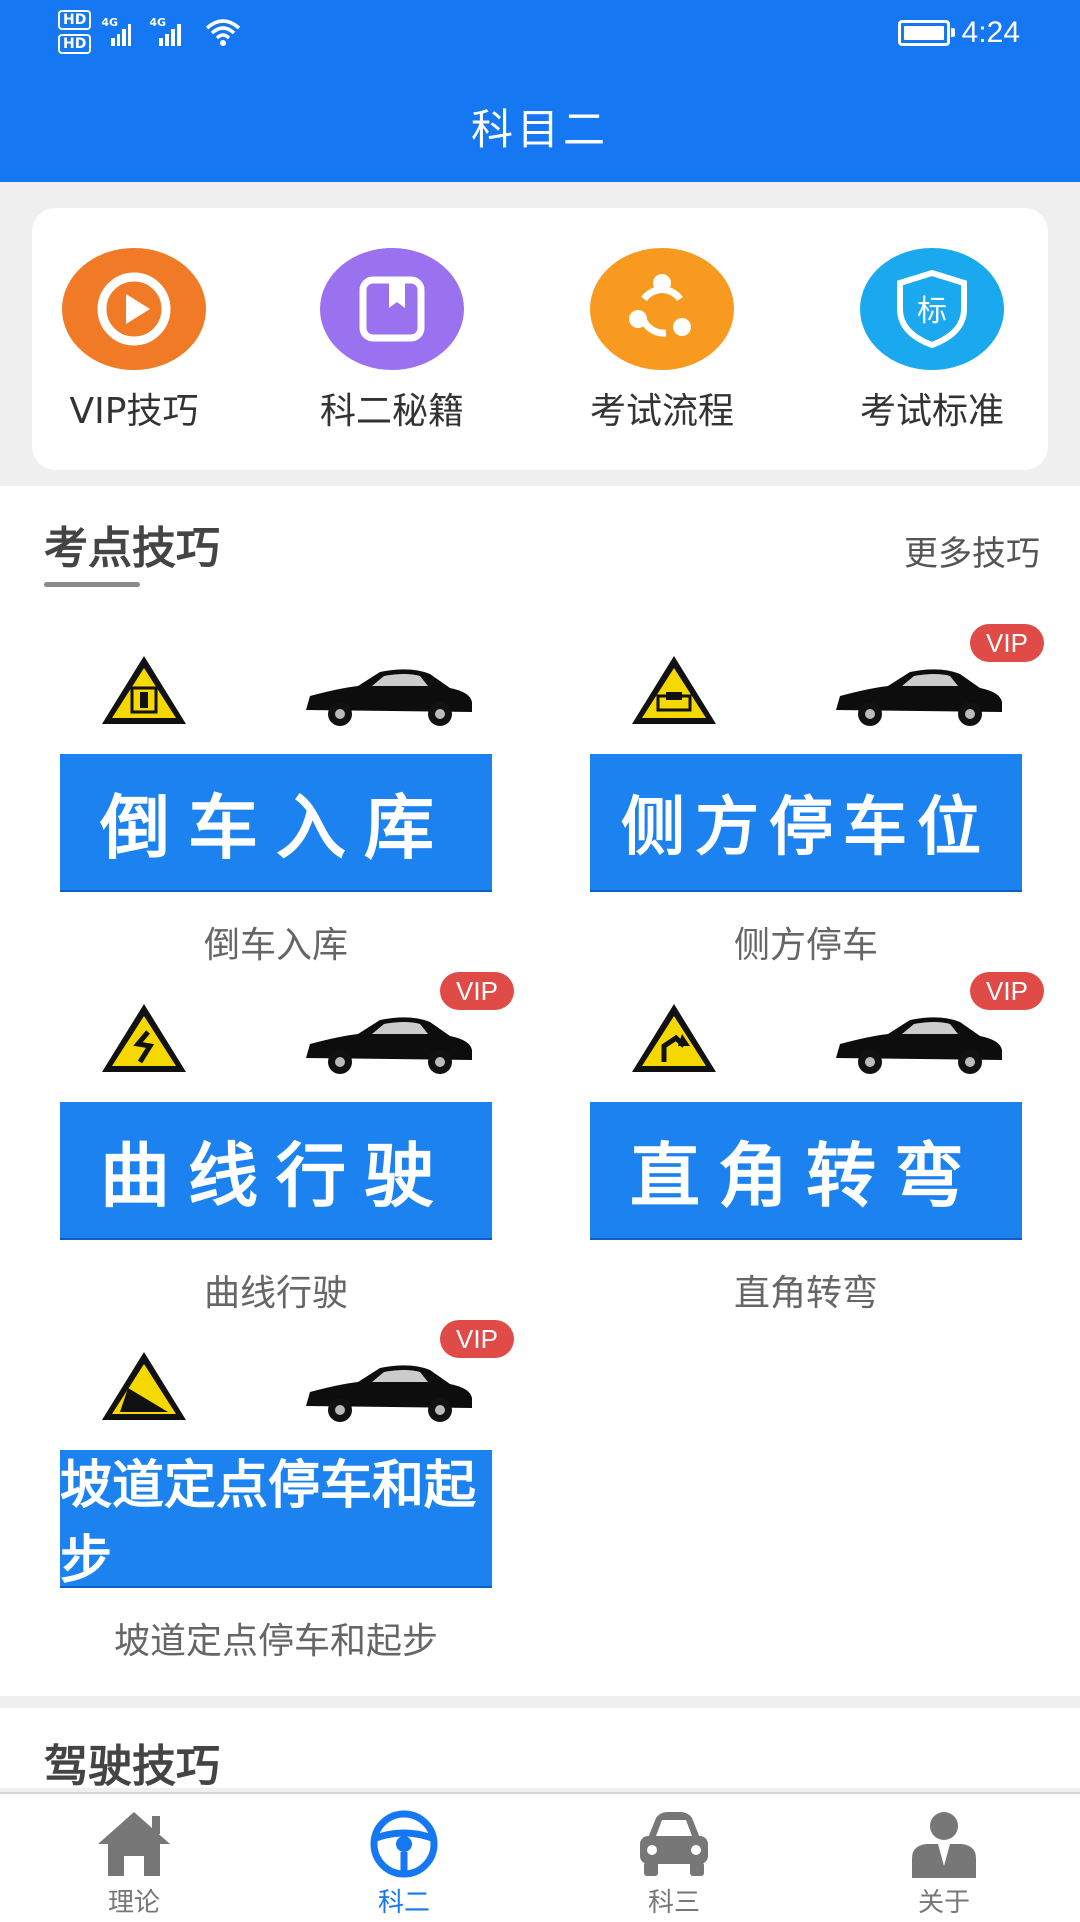 Image resolution: width=1080 pixels, height=1922 pixels. What do you see at coordinates (540, 1750) in the screenshot?
I see `driving-section: 驾驶技巧` at bounding box center [540, 1750].